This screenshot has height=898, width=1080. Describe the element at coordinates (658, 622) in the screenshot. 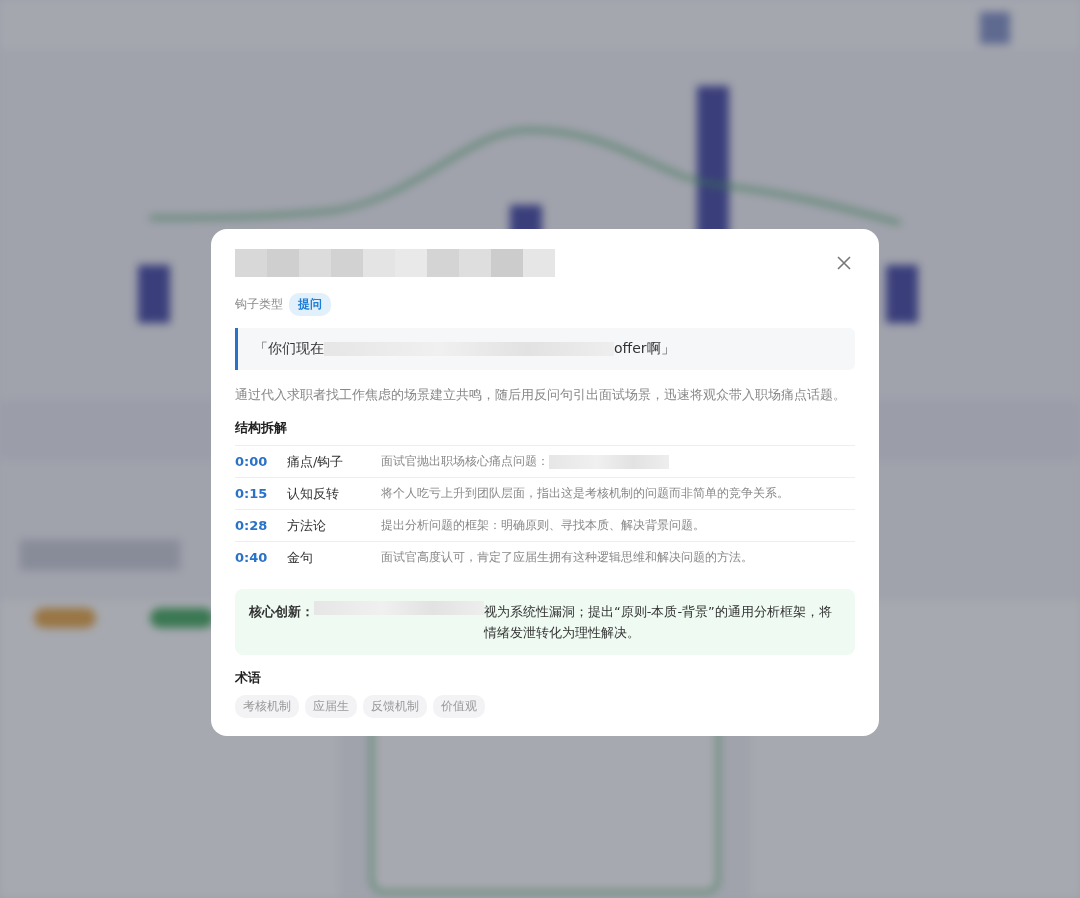

I see `innovation-text: 视为系统性漏洞；提出“原则-本质-背景”的通用分析框架，将情绪发泄转化为理性解决。` at that location.